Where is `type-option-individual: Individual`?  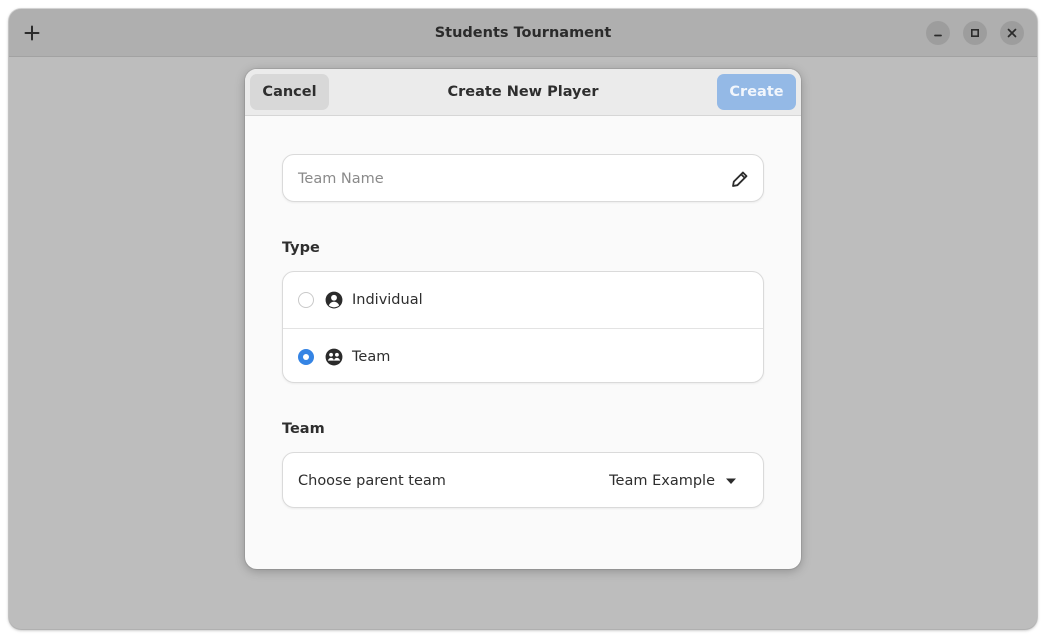
type-option-individual: Individual is located at coordinates (523, 300).